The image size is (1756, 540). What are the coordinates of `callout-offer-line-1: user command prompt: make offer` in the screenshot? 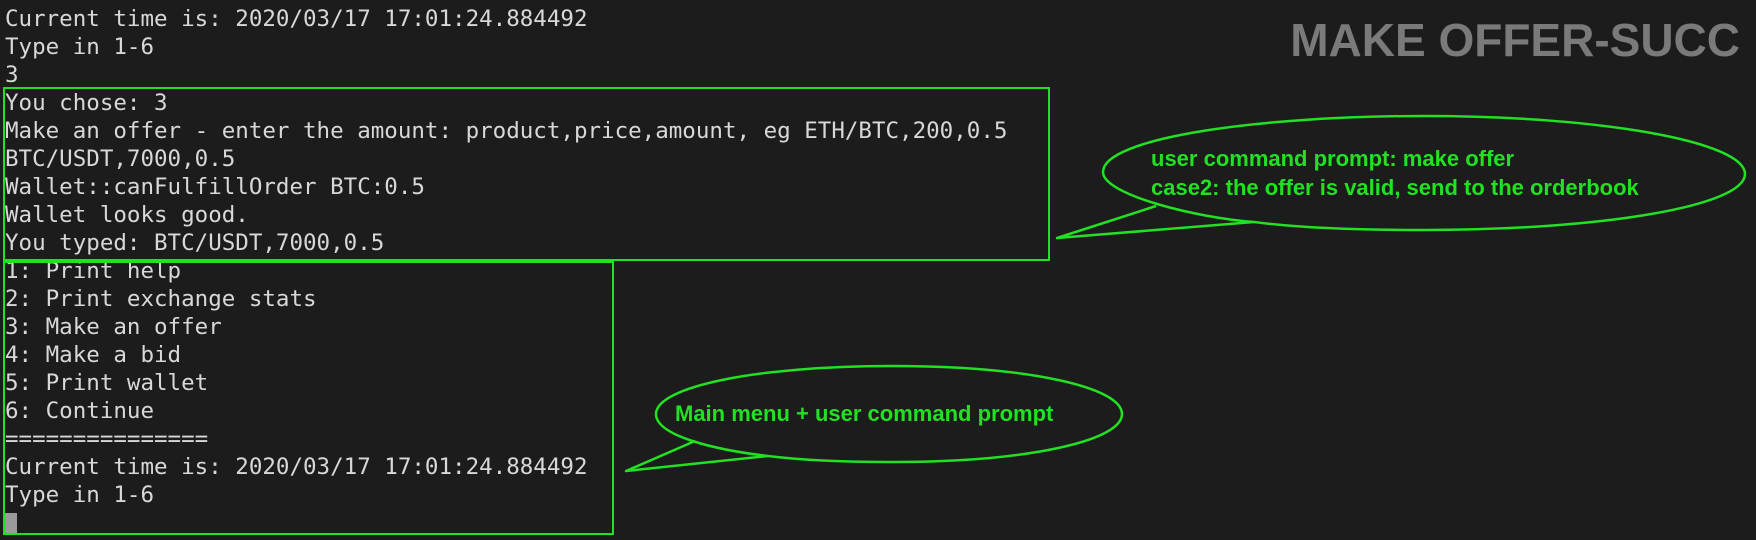 It's located at (1333, 158).